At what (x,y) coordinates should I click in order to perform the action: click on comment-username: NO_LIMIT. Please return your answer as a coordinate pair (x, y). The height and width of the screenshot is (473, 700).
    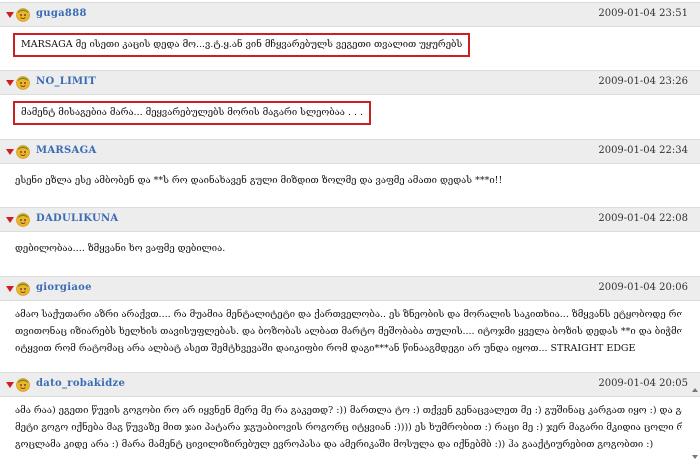
    Looking at the image, I should click on (66, 81).